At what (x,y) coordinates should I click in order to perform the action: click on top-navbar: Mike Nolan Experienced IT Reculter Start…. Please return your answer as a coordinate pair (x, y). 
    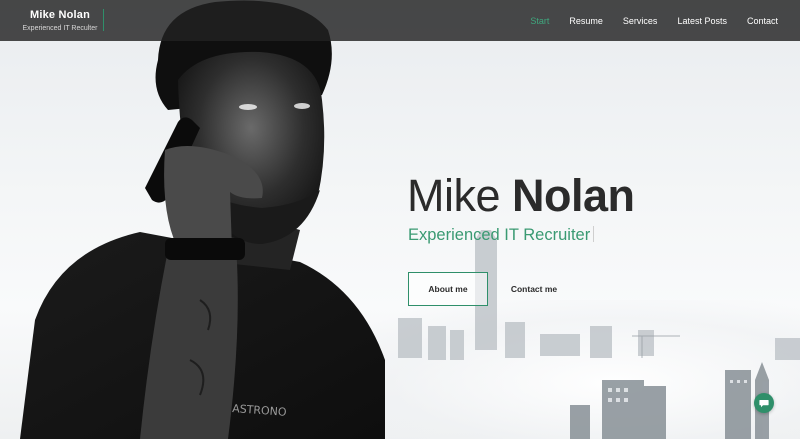
    Looking at the image, I should click on (400, 20).